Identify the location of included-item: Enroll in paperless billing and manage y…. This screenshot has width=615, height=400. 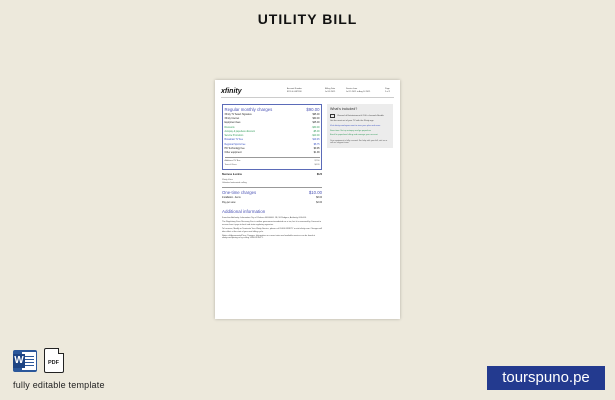
(360, 135).